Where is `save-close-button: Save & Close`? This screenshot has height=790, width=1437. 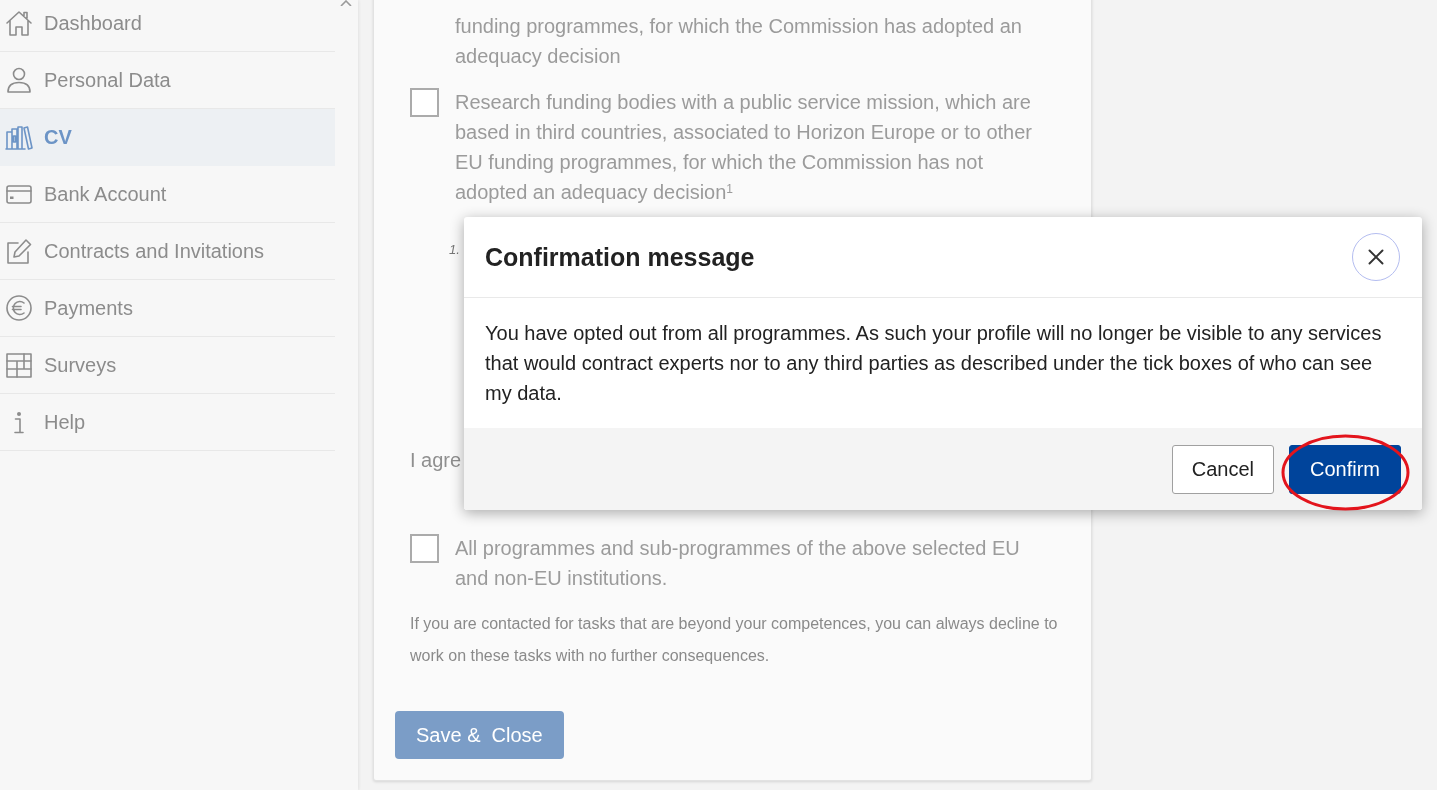
save-close-button: Save & Close is located at coordinates (479, 735).